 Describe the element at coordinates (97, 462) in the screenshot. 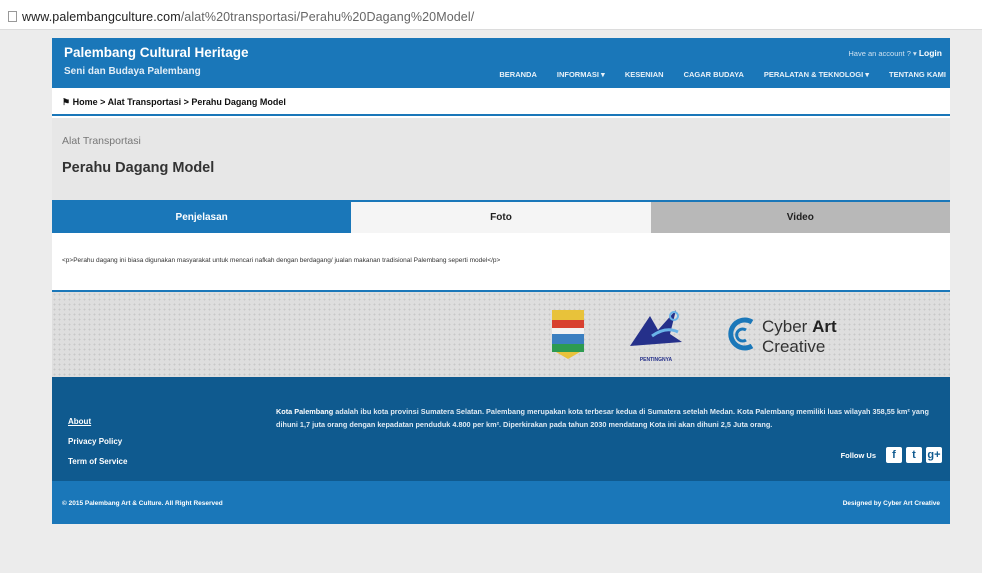

I see `footer-link-terms: Term of Service` at that location.